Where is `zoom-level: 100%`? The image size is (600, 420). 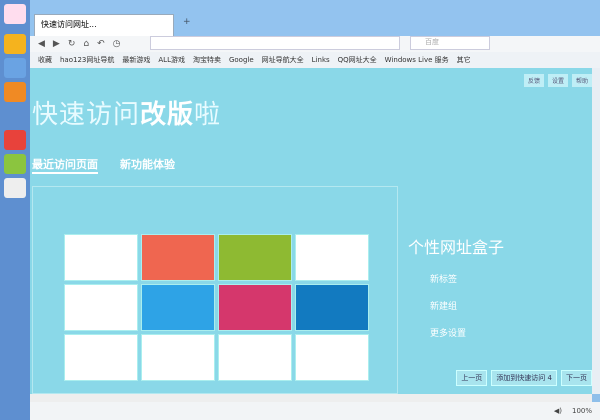
zoom-level: 100% is located at coordinates (582, 411).